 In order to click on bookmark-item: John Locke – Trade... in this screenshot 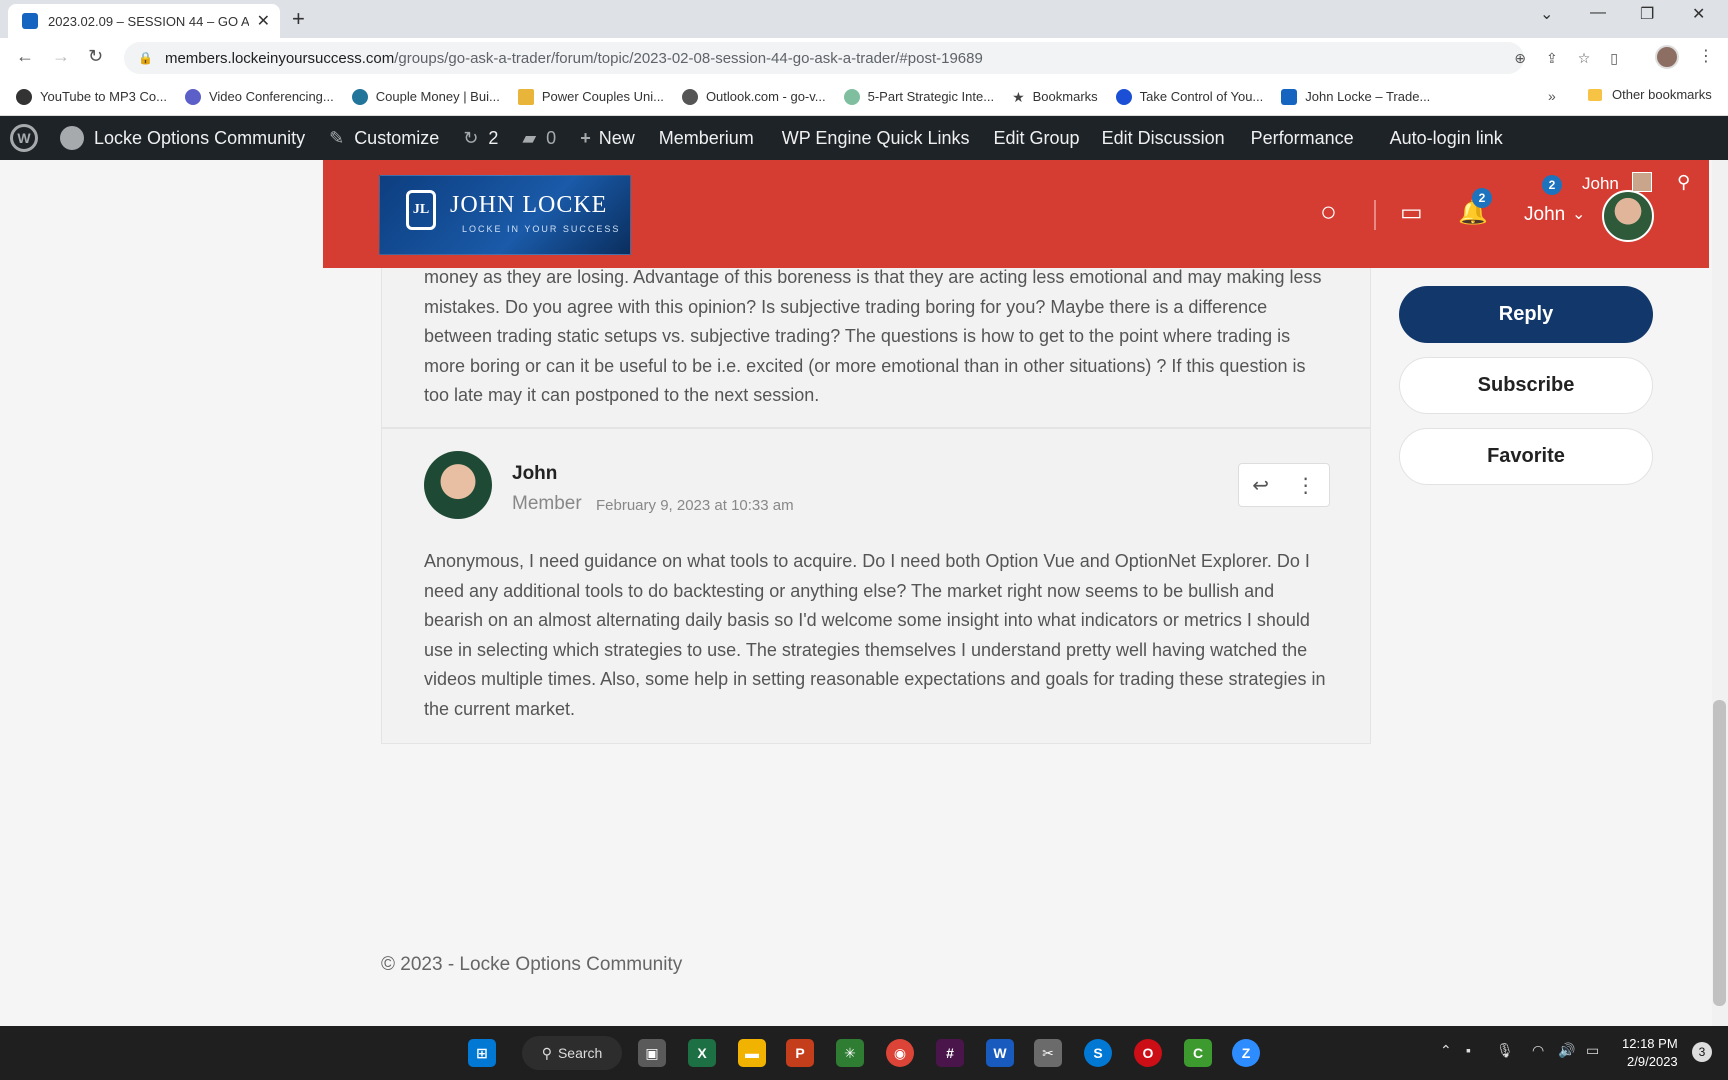, I will do `click(1355, 96)`.